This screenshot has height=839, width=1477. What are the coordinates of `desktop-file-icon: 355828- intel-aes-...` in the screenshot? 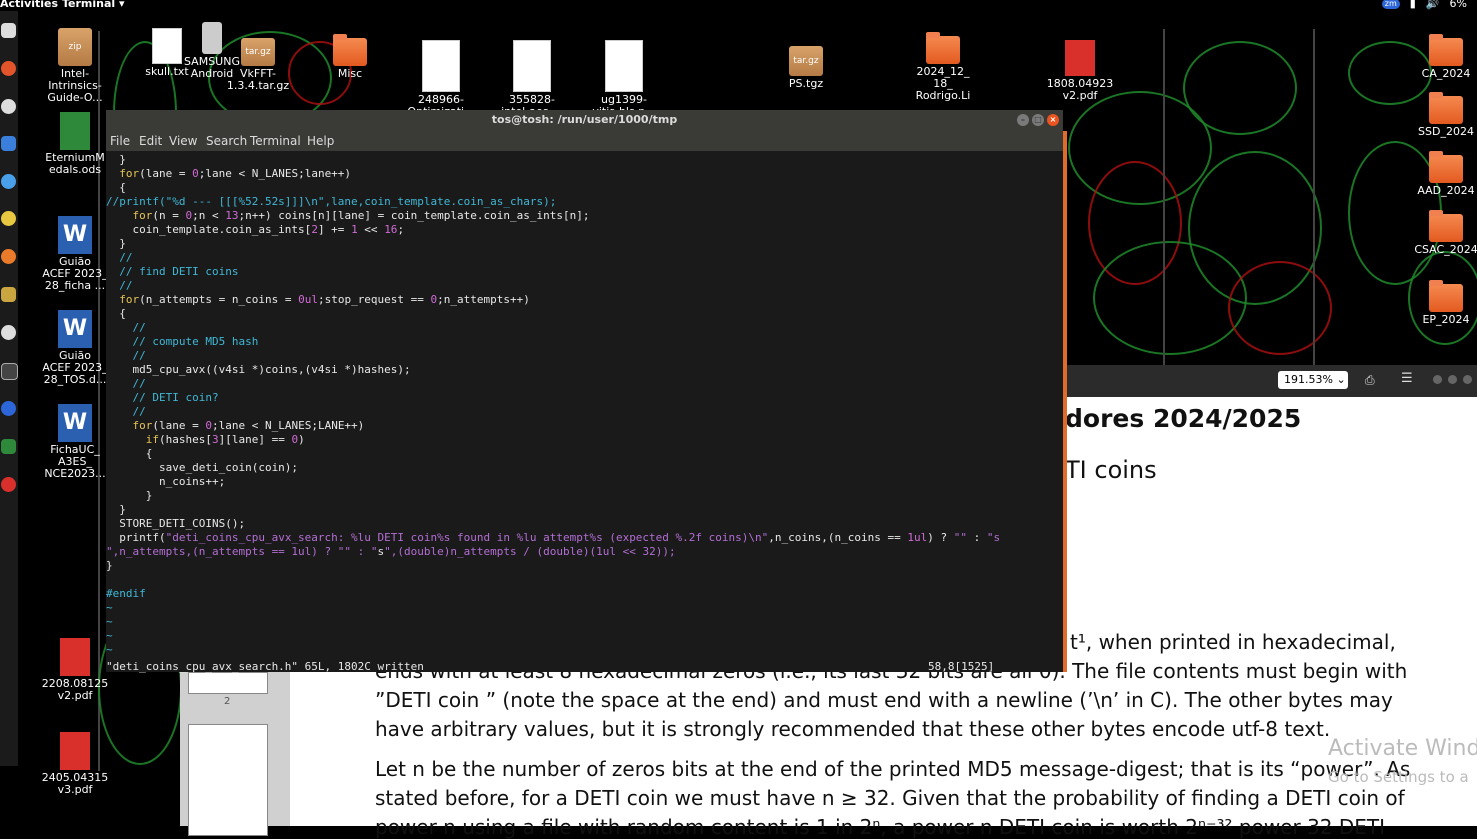 It's located at (532, 79).